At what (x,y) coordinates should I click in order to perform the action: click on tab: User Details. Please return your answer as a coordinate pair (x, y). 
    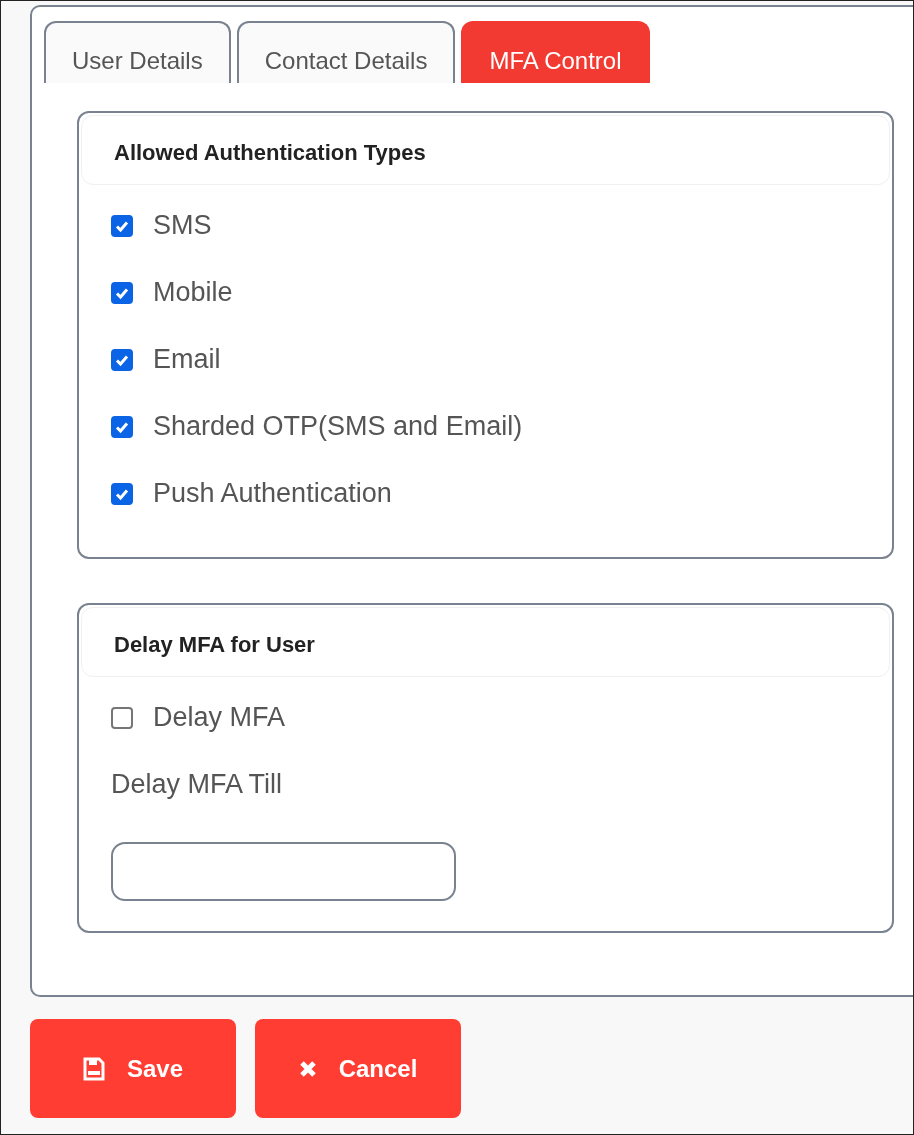
    Looking at the image, I should click on (137, 52).